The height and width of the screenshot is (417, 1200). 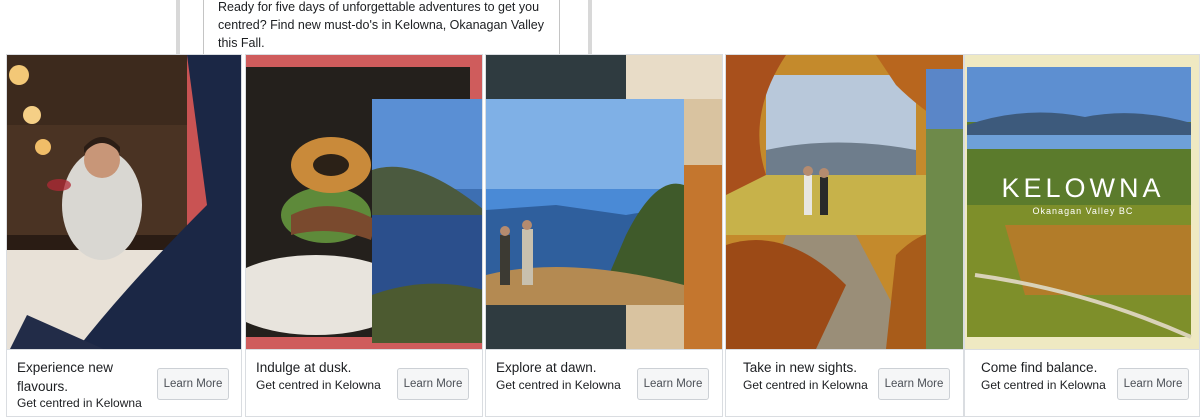 I want to click on card-image-vineyard-couple, so click(x=844, y=202).